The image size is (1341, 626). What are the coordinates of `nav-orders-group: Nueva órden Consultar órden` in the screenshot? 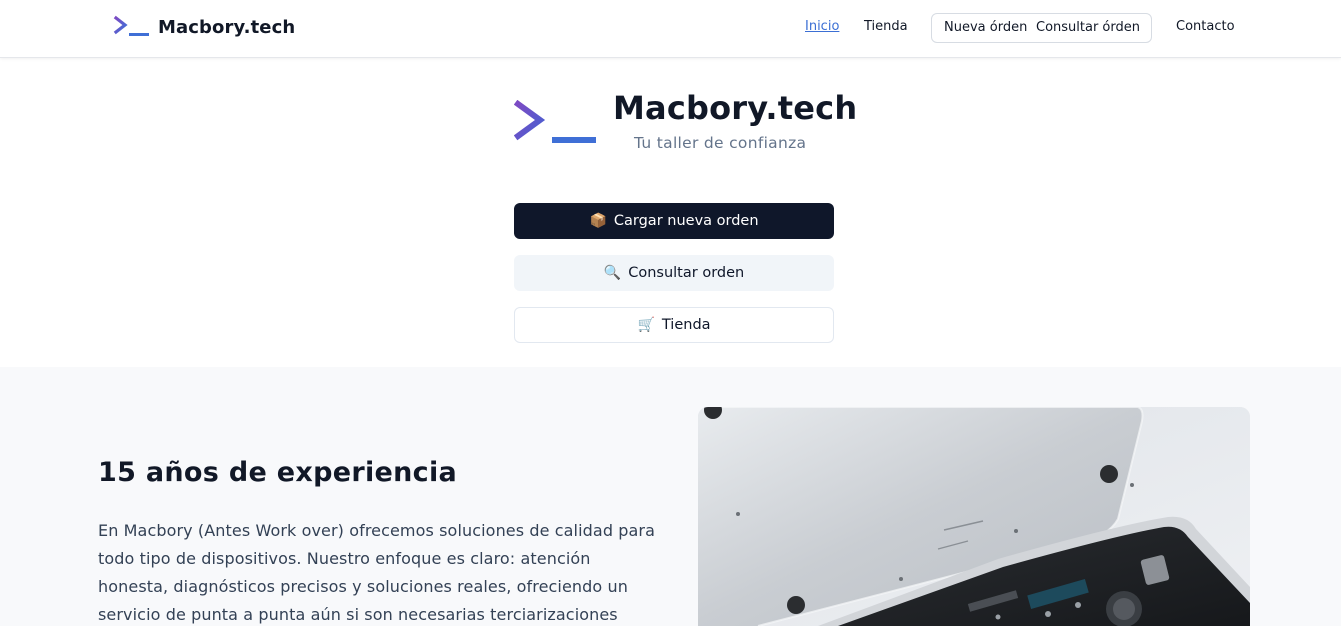 It's located at (1041, 28).